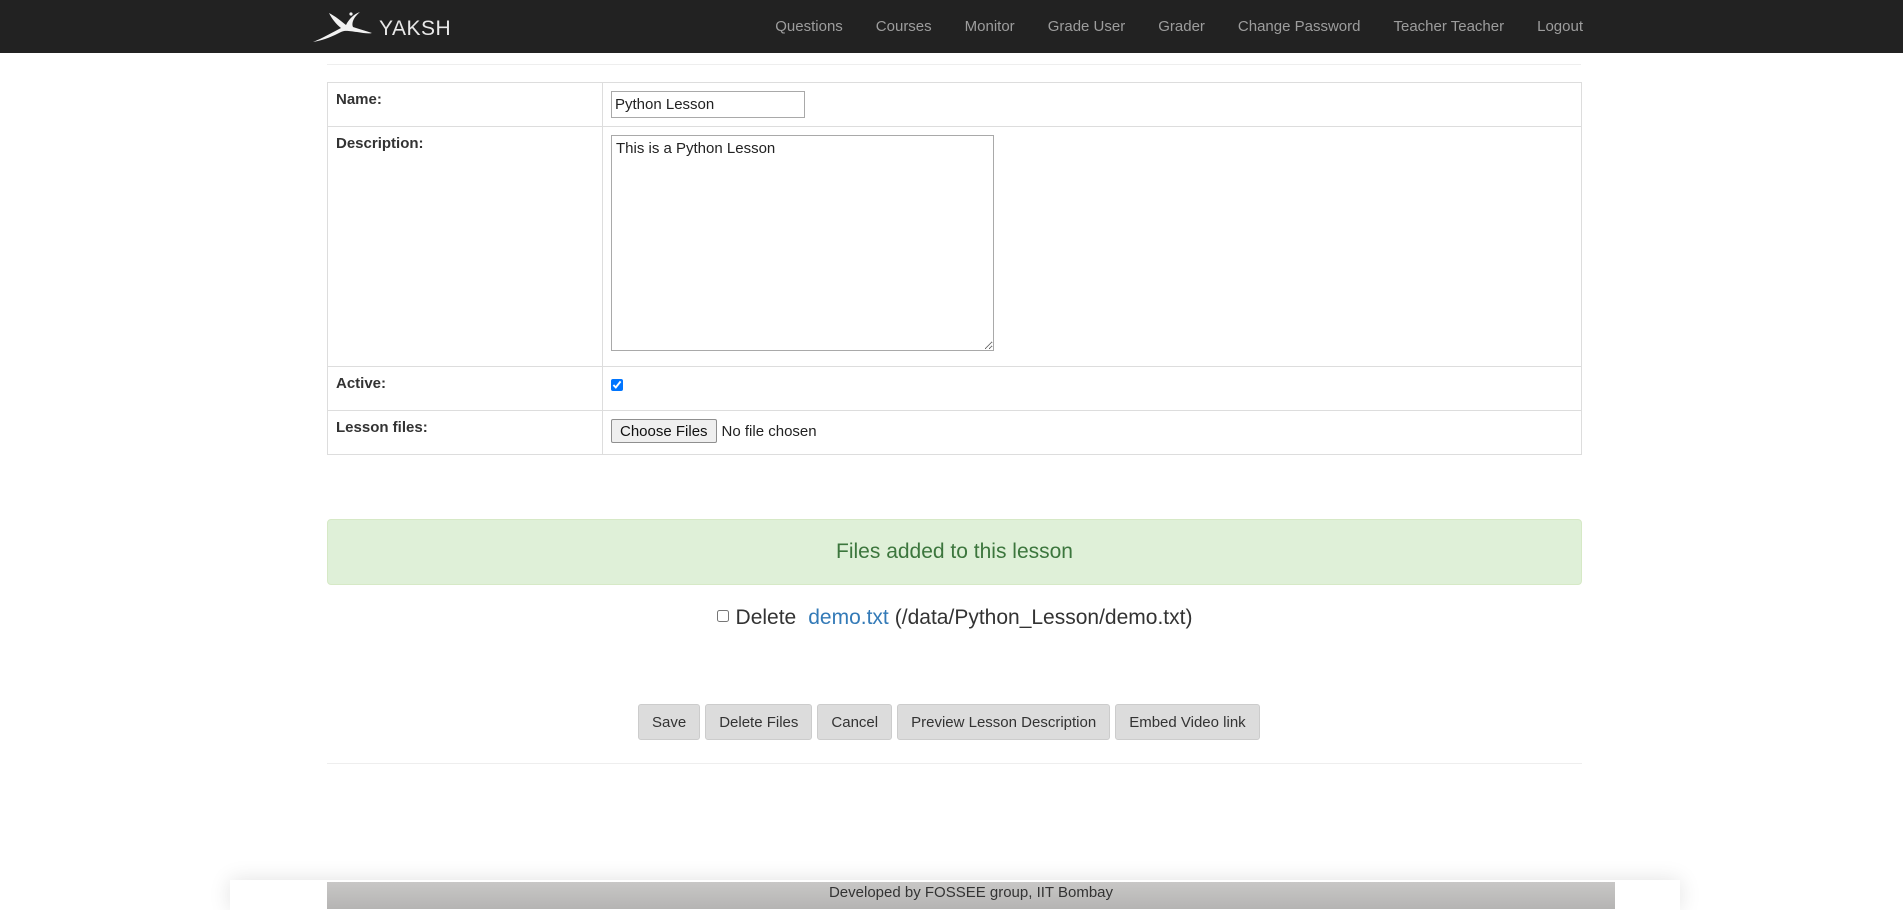 The image size is (1903, 910). Describe the element at coordinates (1043, 617) in the screenshot. I see `file-path: (/data/Python_Lesson/demo.txt)` at that location.